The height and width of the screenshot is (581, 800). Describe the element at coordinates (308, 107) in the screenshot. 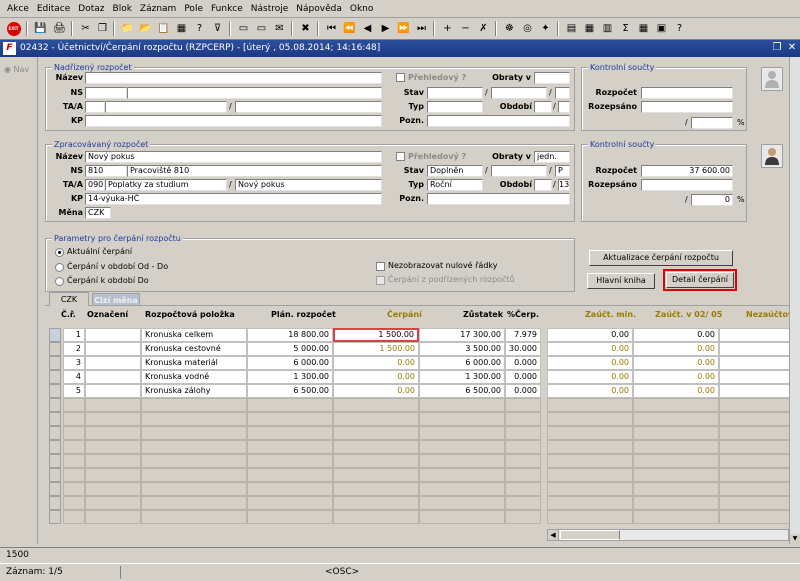

I see `nadrizeny-taa-extra` at that location.